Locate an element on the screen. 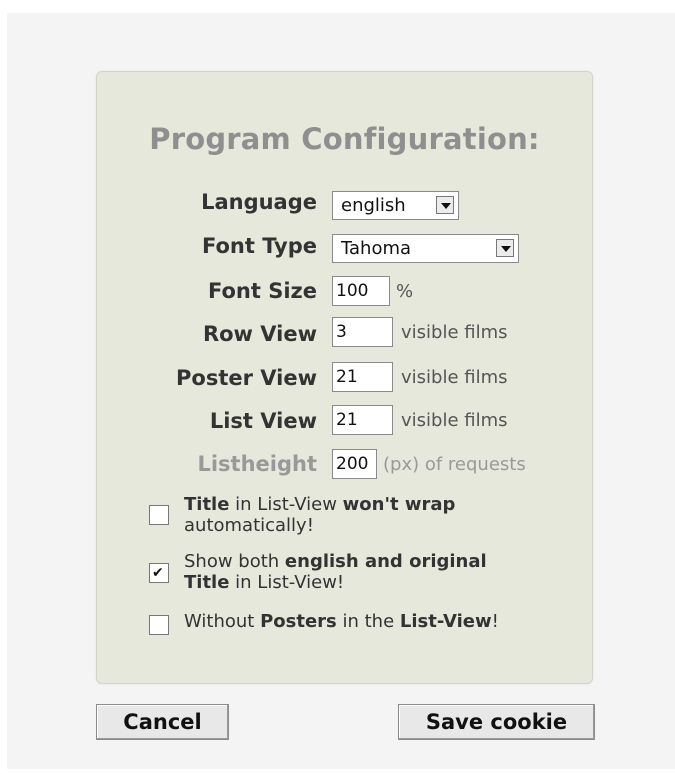  listheight-suffix: (px) of requests is located at coordinates (454, 464).